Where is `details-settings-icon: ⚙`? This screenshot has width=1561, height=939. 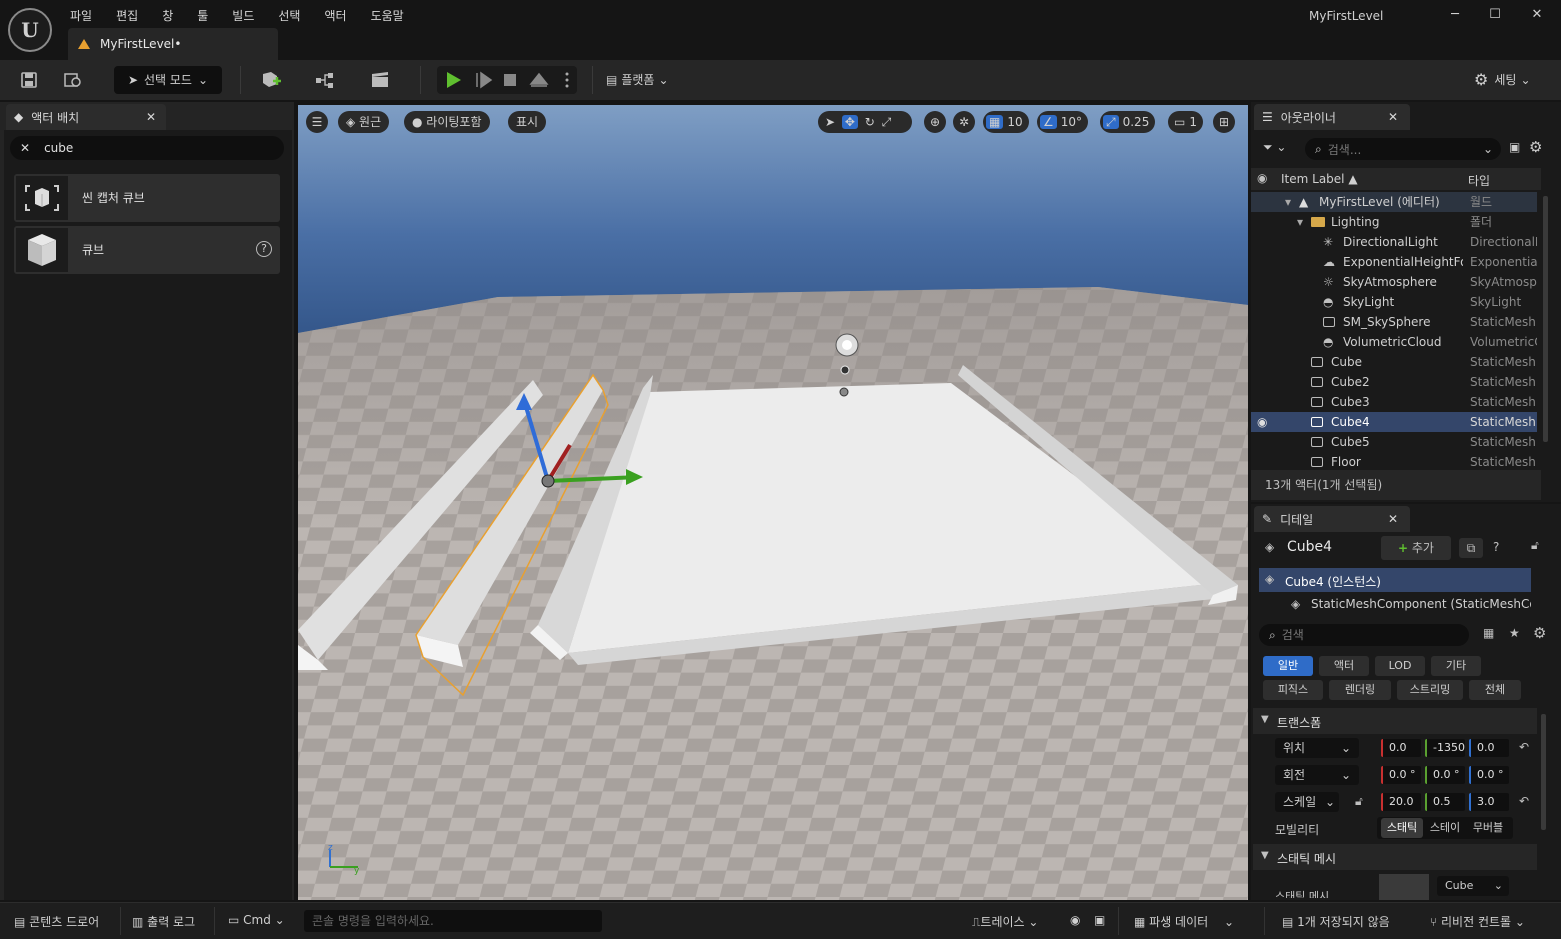 details-settings-icon: ⚙ is located at coordinates (1539, 633).